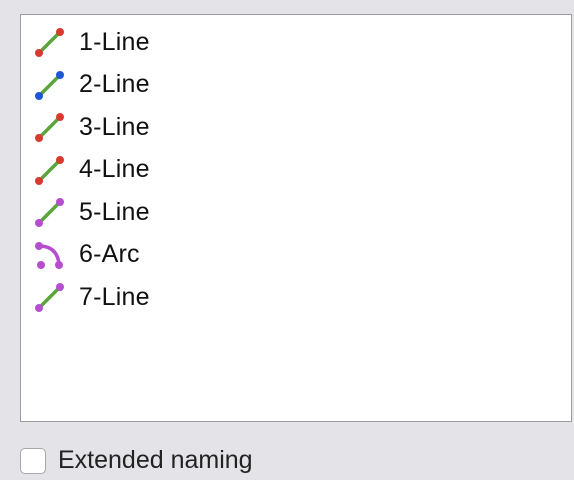 Image resolution: width=574 pixels, height=480 pixels. I want to click on extended-naming-row: Extended naming, so click(136, 460).